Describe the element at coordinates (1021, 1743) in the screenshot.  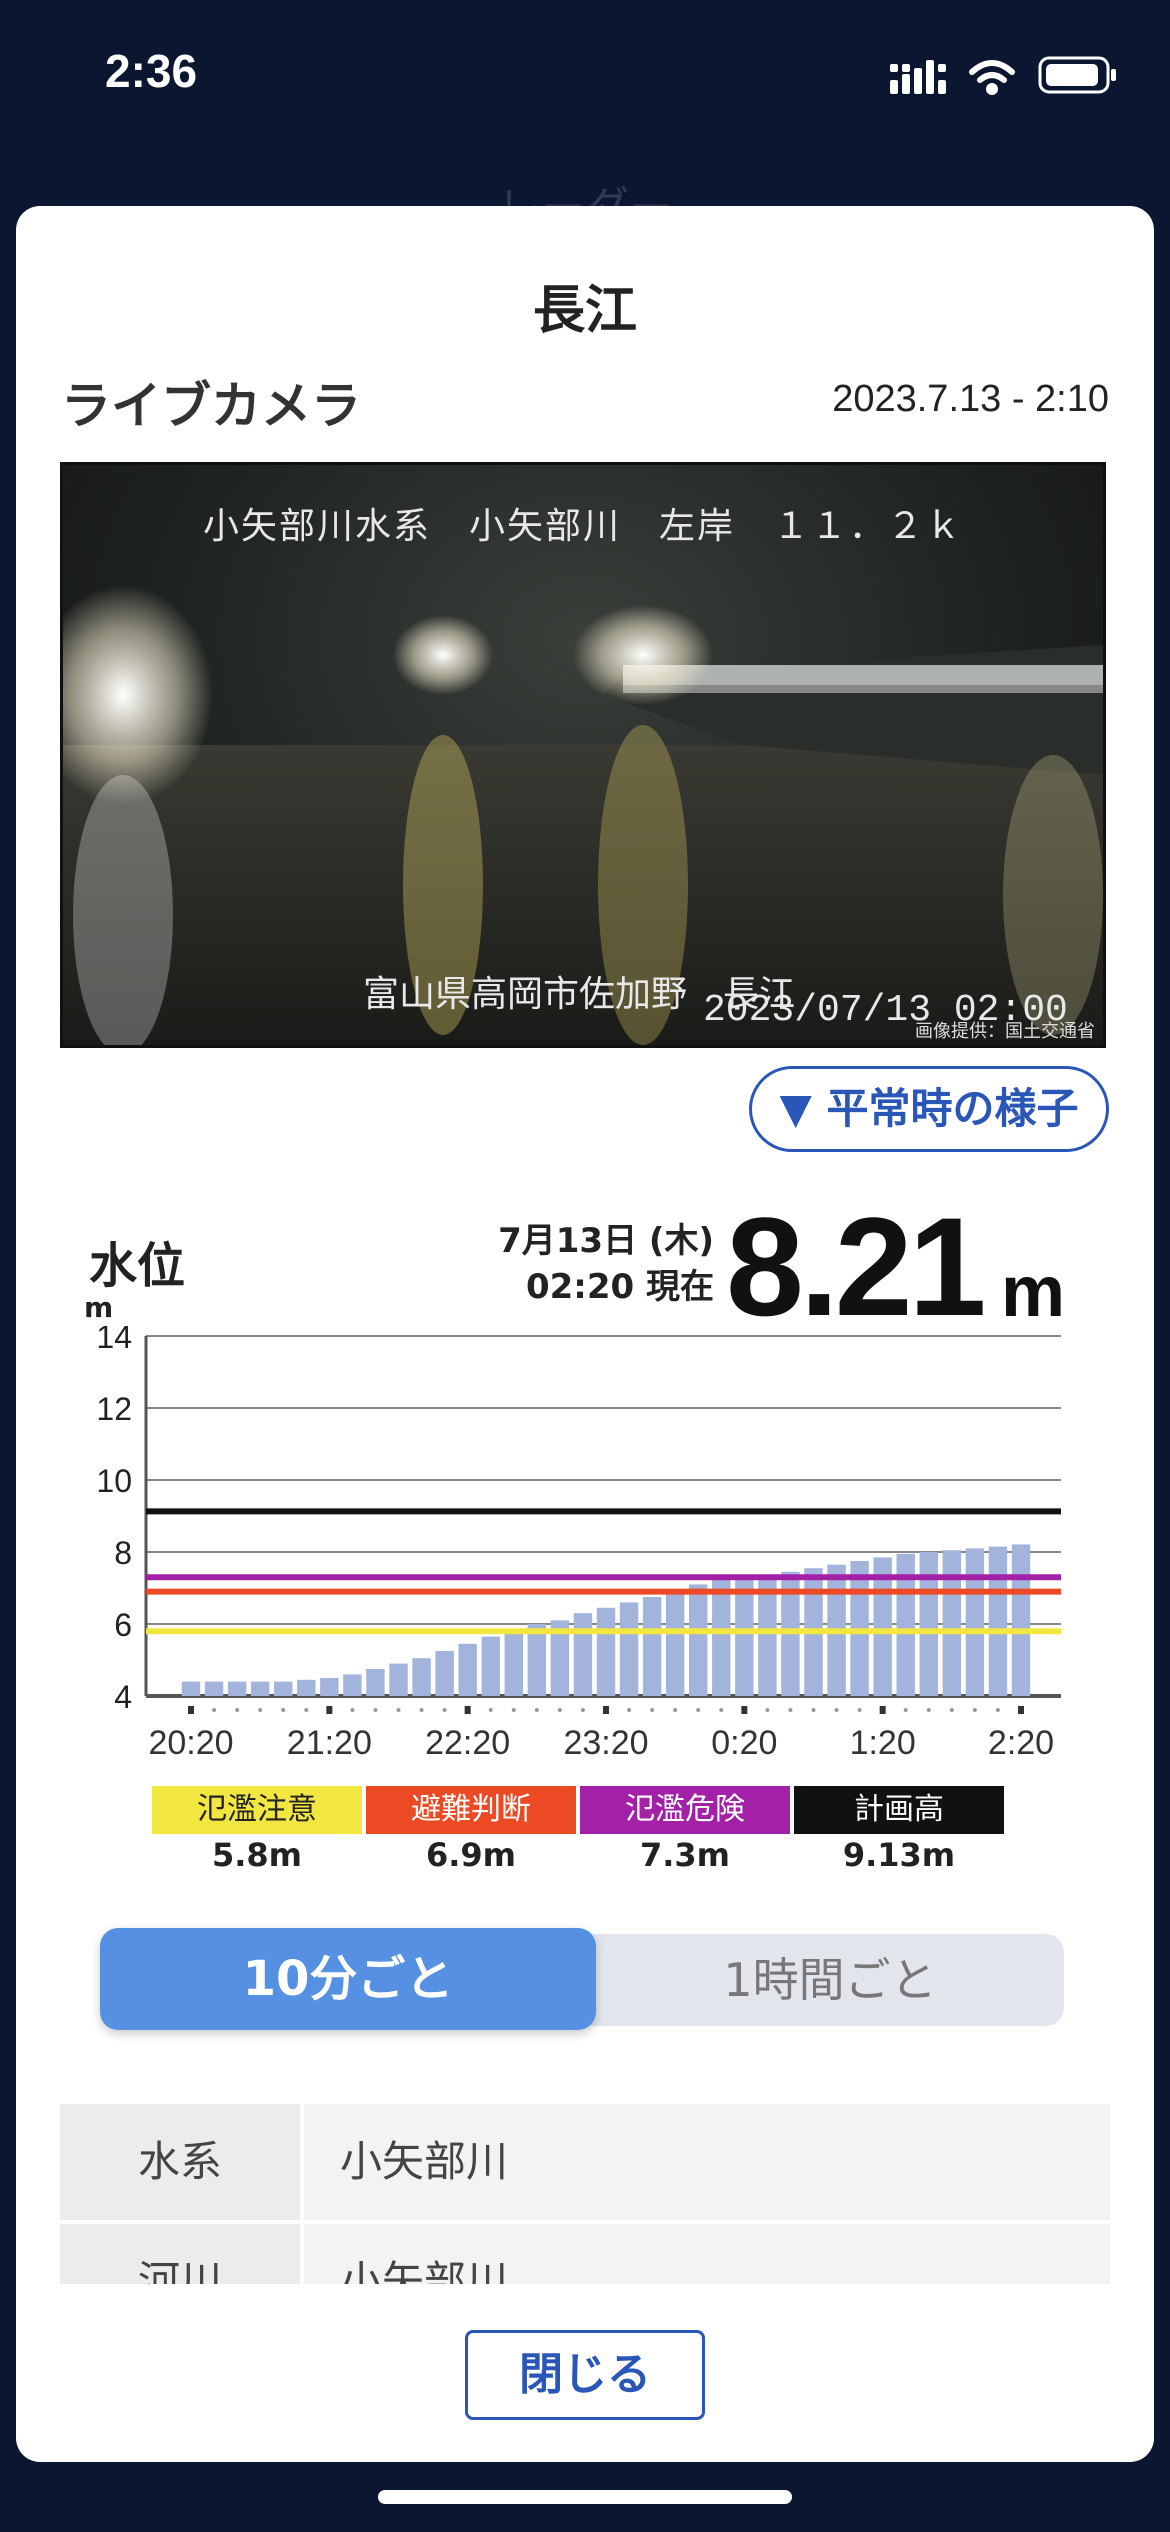
I see `x-tick-label: 2:20` at that location.